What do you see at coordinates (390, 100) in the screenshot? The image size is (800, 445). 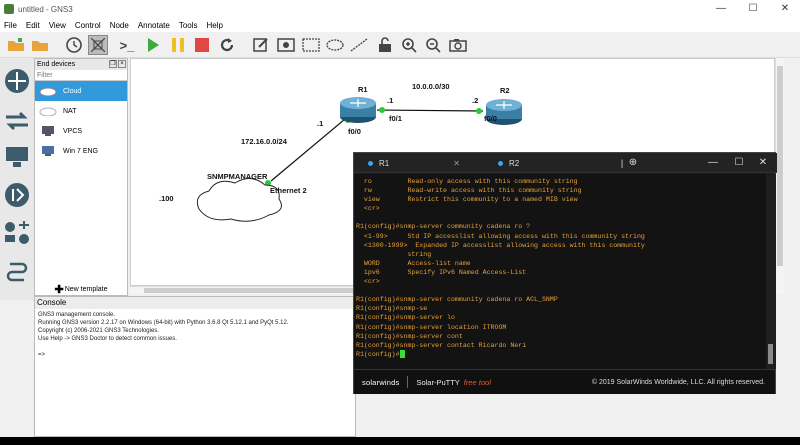 I see `r1-f01-ip-label: .1` at bounding box center [390, 100].